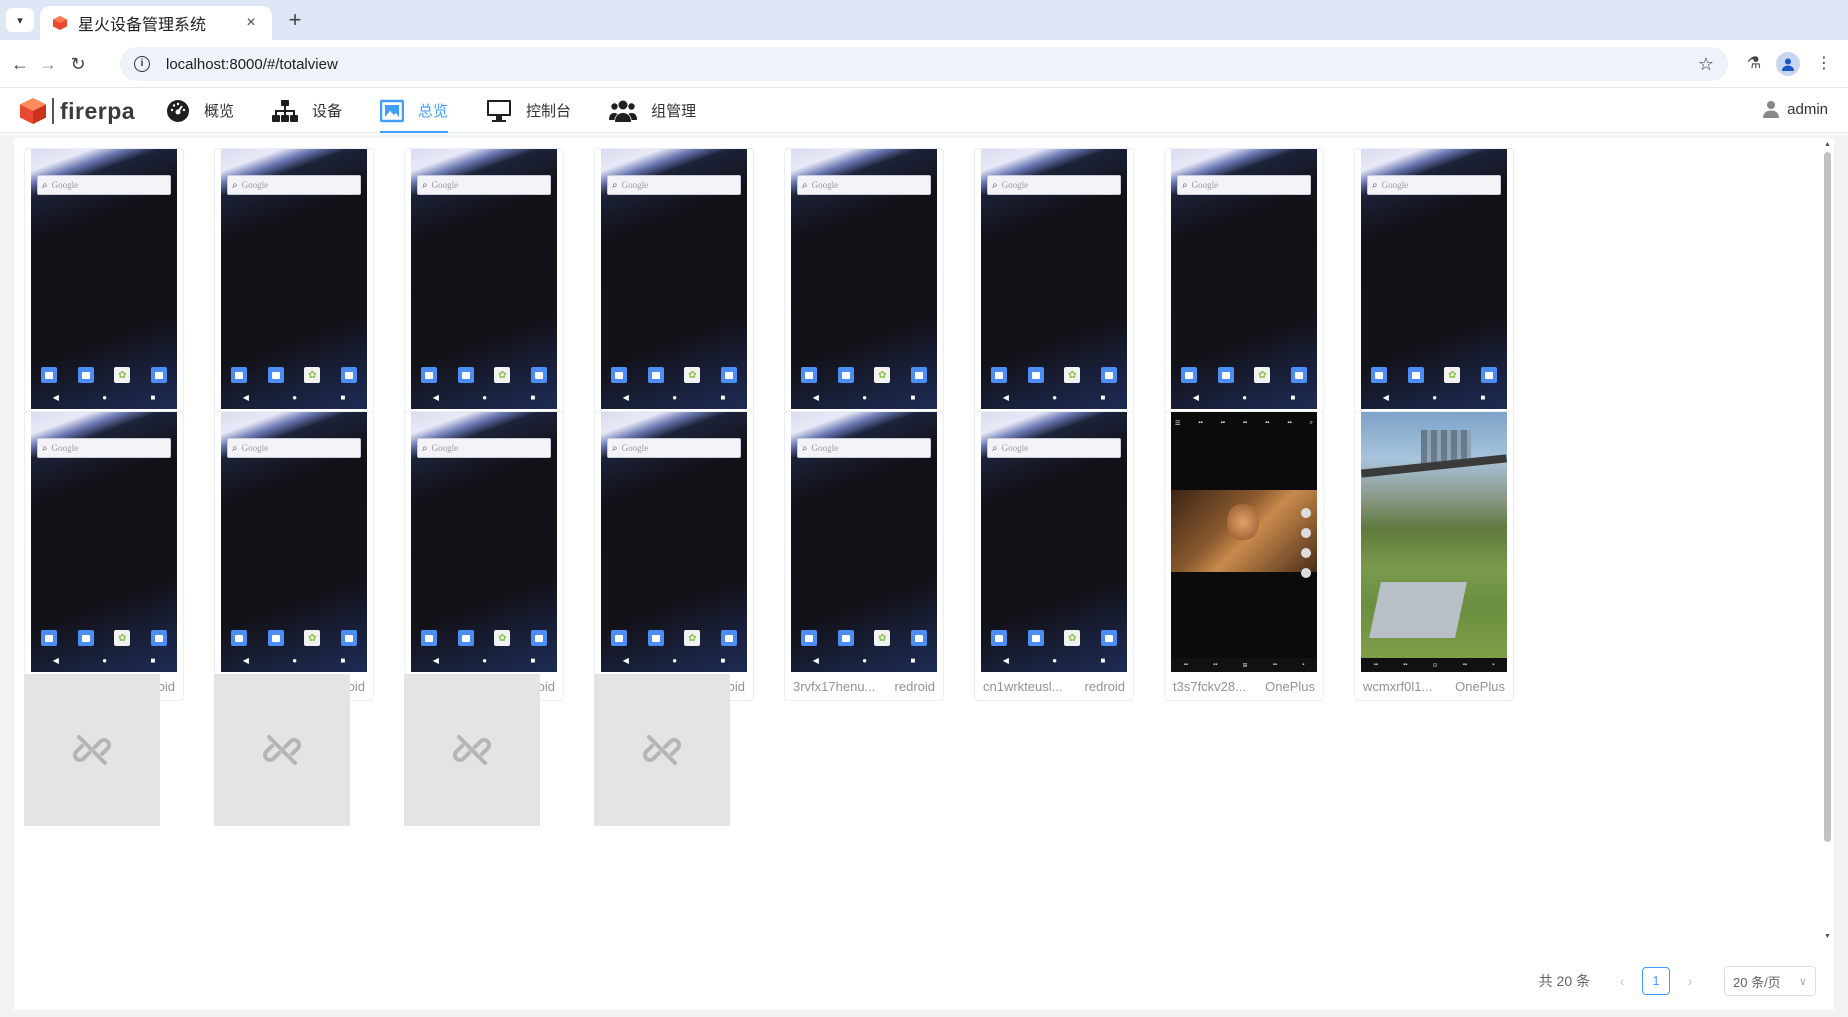  What do you see at coordinates (674, 111) in the screenshot?
I see `menu-label-groups: 组管理` at bounding box center [674, 111].